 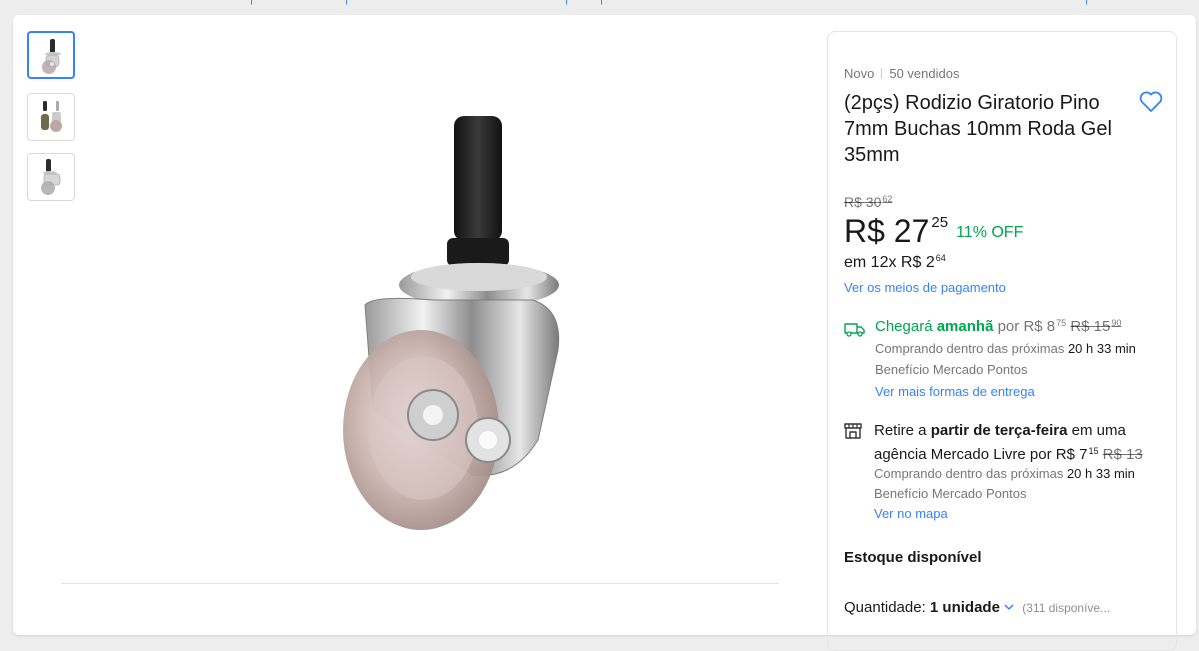 I want to click on caster-thumbnail-image, so click(x=51, y=56).